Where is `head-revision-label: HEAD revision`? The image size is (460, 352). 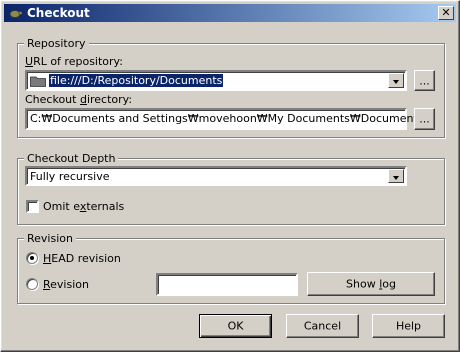
head-revision-label: HEAD revision is located at coordinates (82, 258).